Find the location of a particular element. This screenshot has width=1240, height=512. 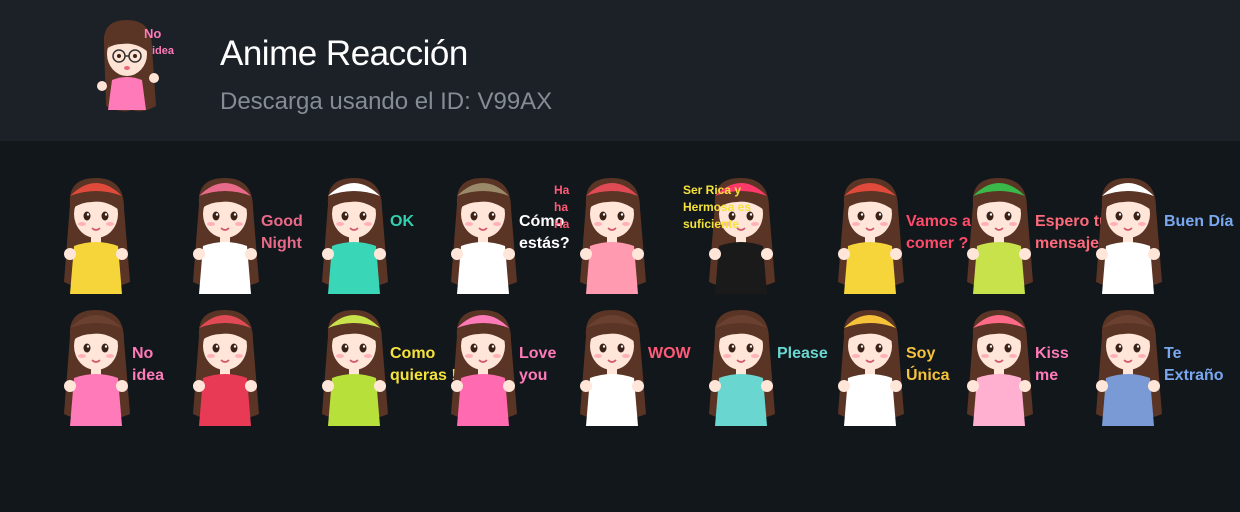

sticker: Buen Día is located at coordinates (1152, 235).